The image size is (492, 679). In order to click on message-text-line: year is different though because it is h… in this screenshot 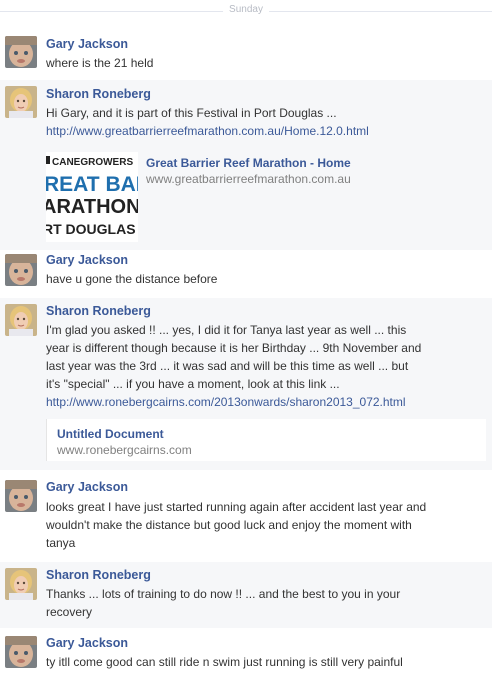, I will do `click(234, 348)`.